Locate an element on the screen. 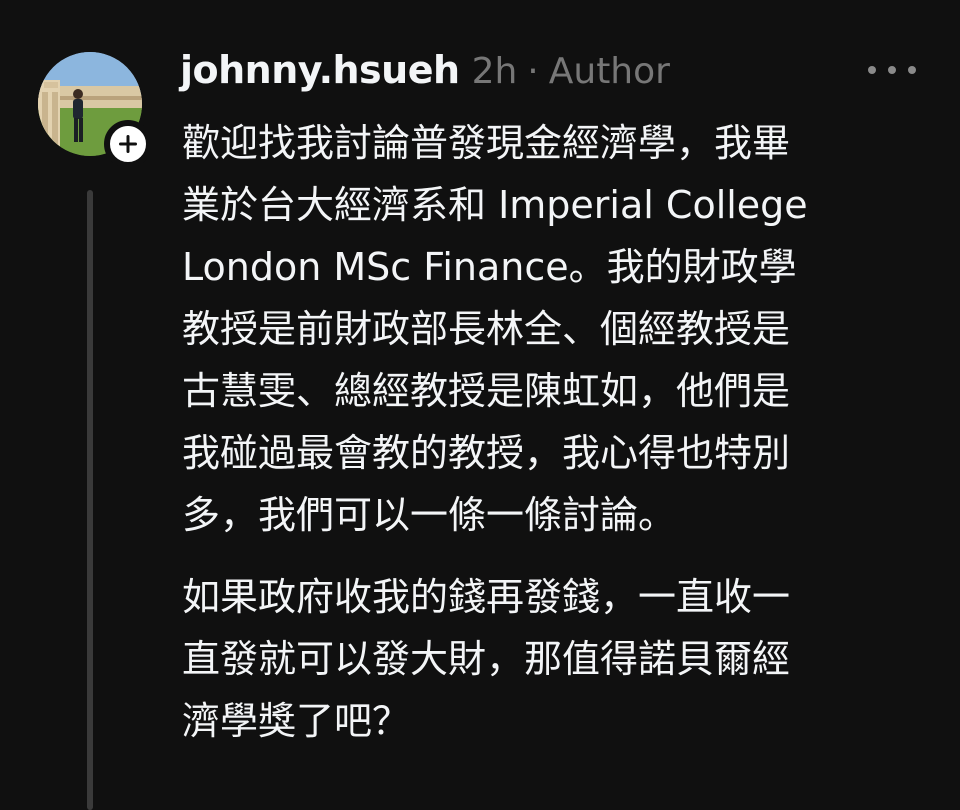 The width and height of the screenshot is (960, 810). post-line: 我碰過最會教的教授，我心得也特別 is located at coordinates (486, 453).